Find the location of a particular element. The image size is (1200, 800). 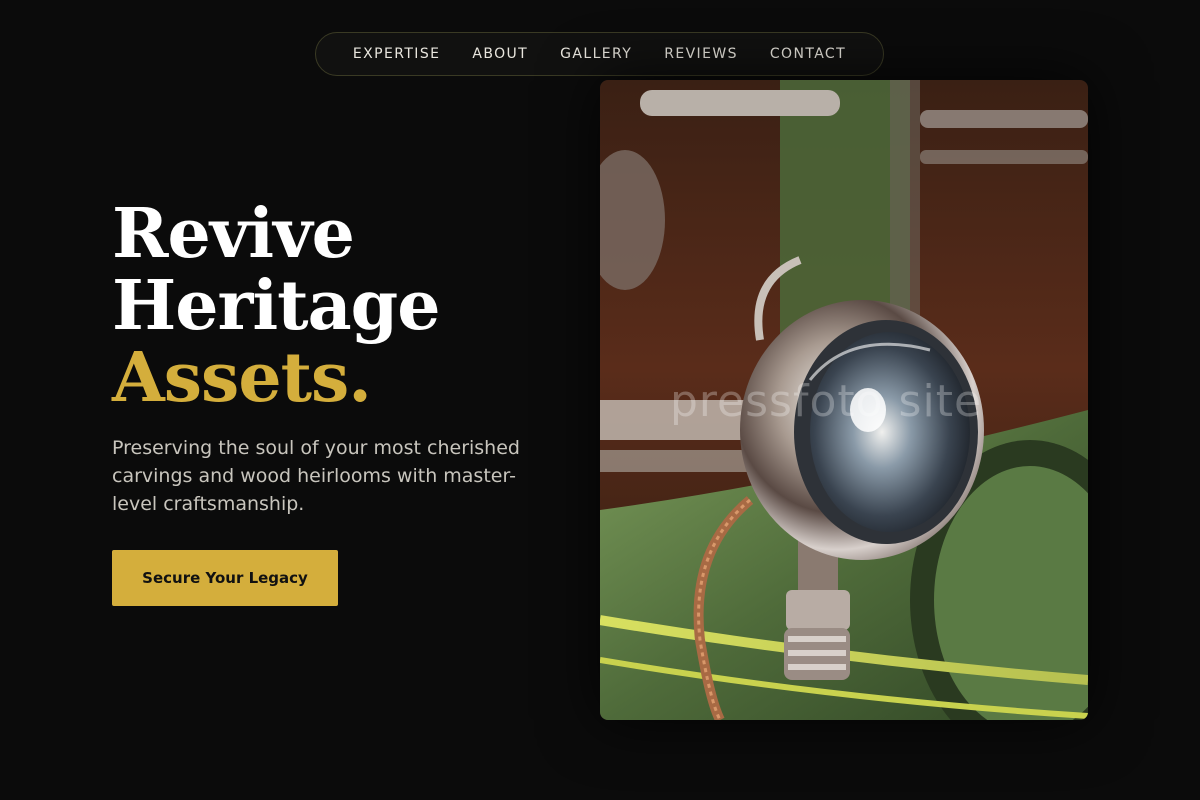

headline-line-1: Revive is located at coordinates (233, 234).